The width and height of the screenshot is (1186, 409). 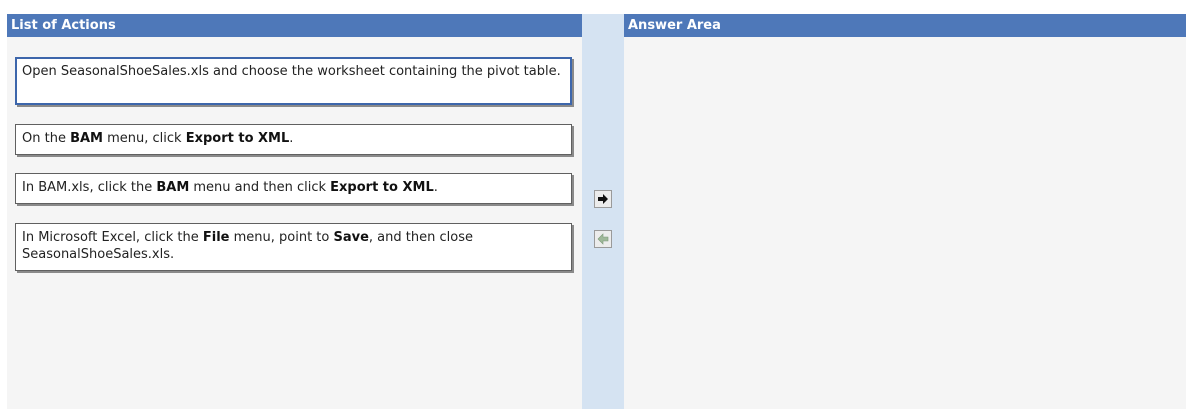 I want to click on move-left-button, so click(x=603, y=239).